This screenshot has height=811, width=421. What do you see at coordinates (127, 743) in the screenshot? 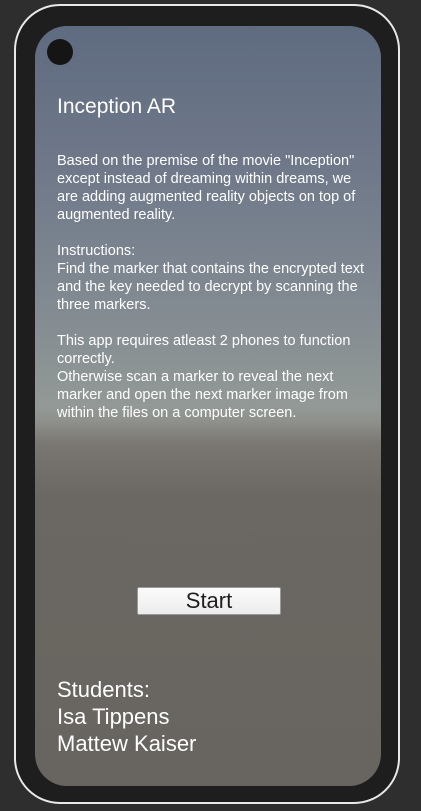
I see `student-name: Mattew Kaiser` at bounding box center [127, 743].